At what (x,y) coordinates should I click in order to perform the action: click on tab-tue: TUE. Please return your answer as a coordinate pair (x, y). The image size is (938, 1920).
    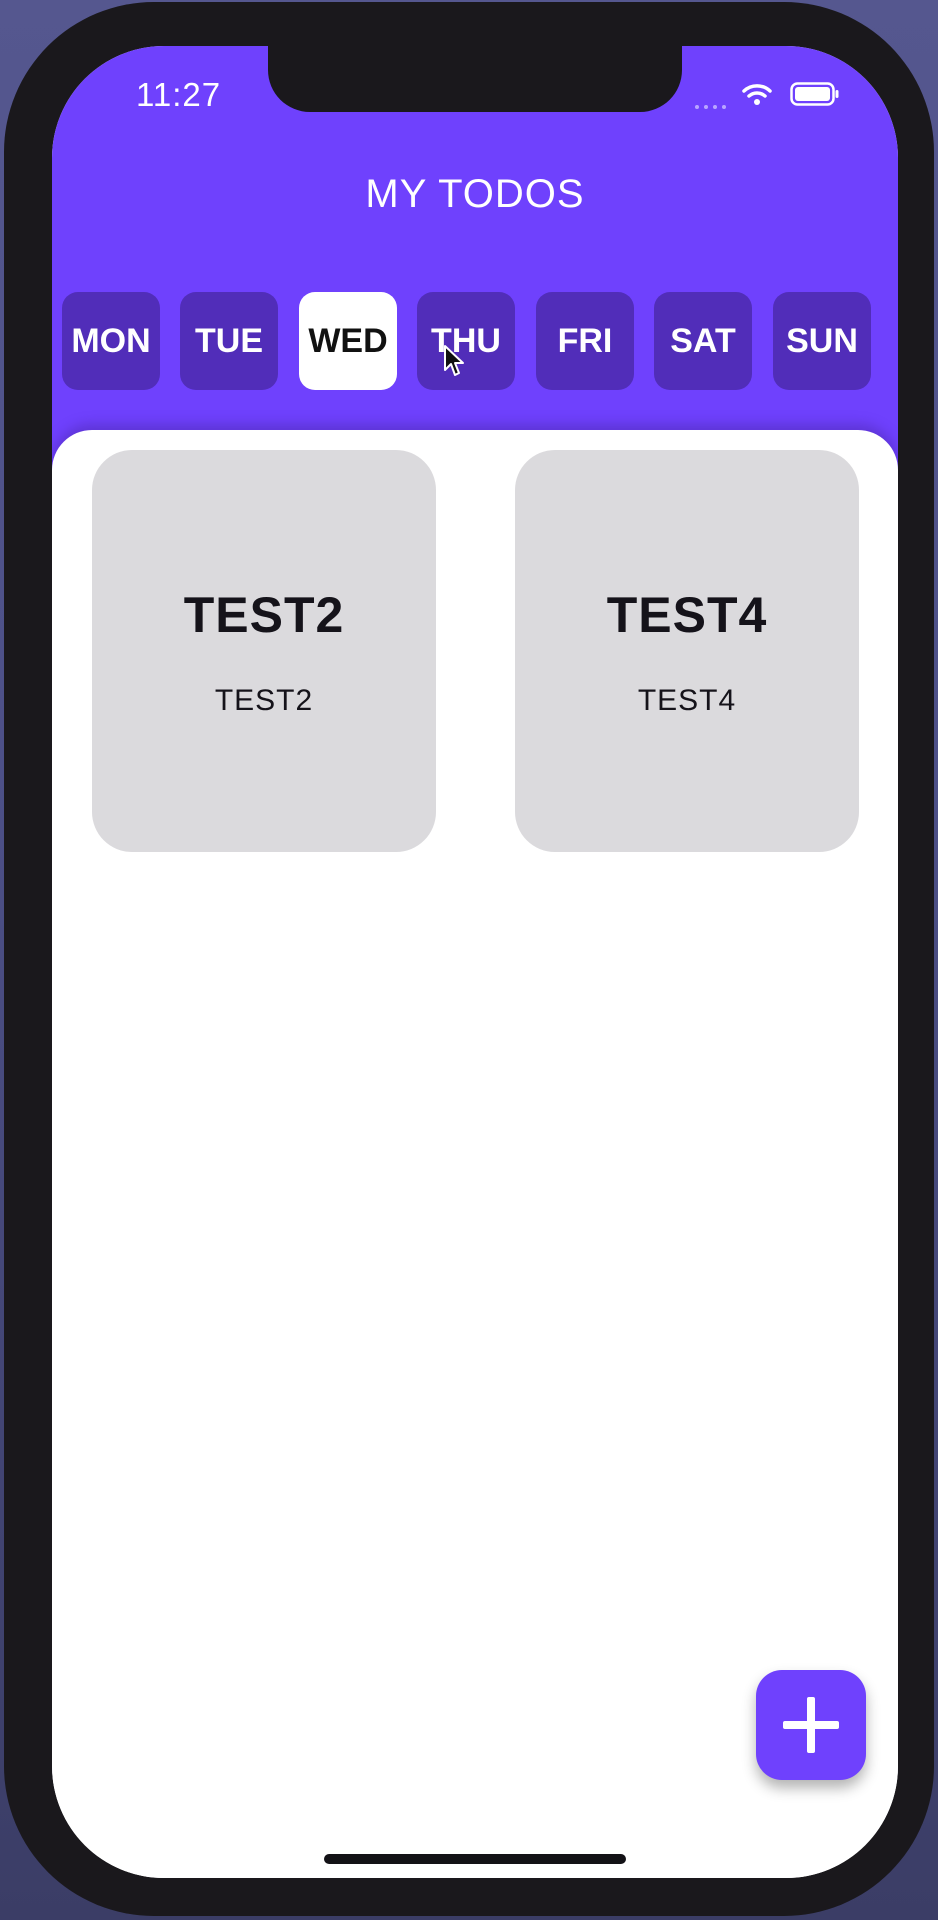
    Looking at the image, I should click on (229, 341).